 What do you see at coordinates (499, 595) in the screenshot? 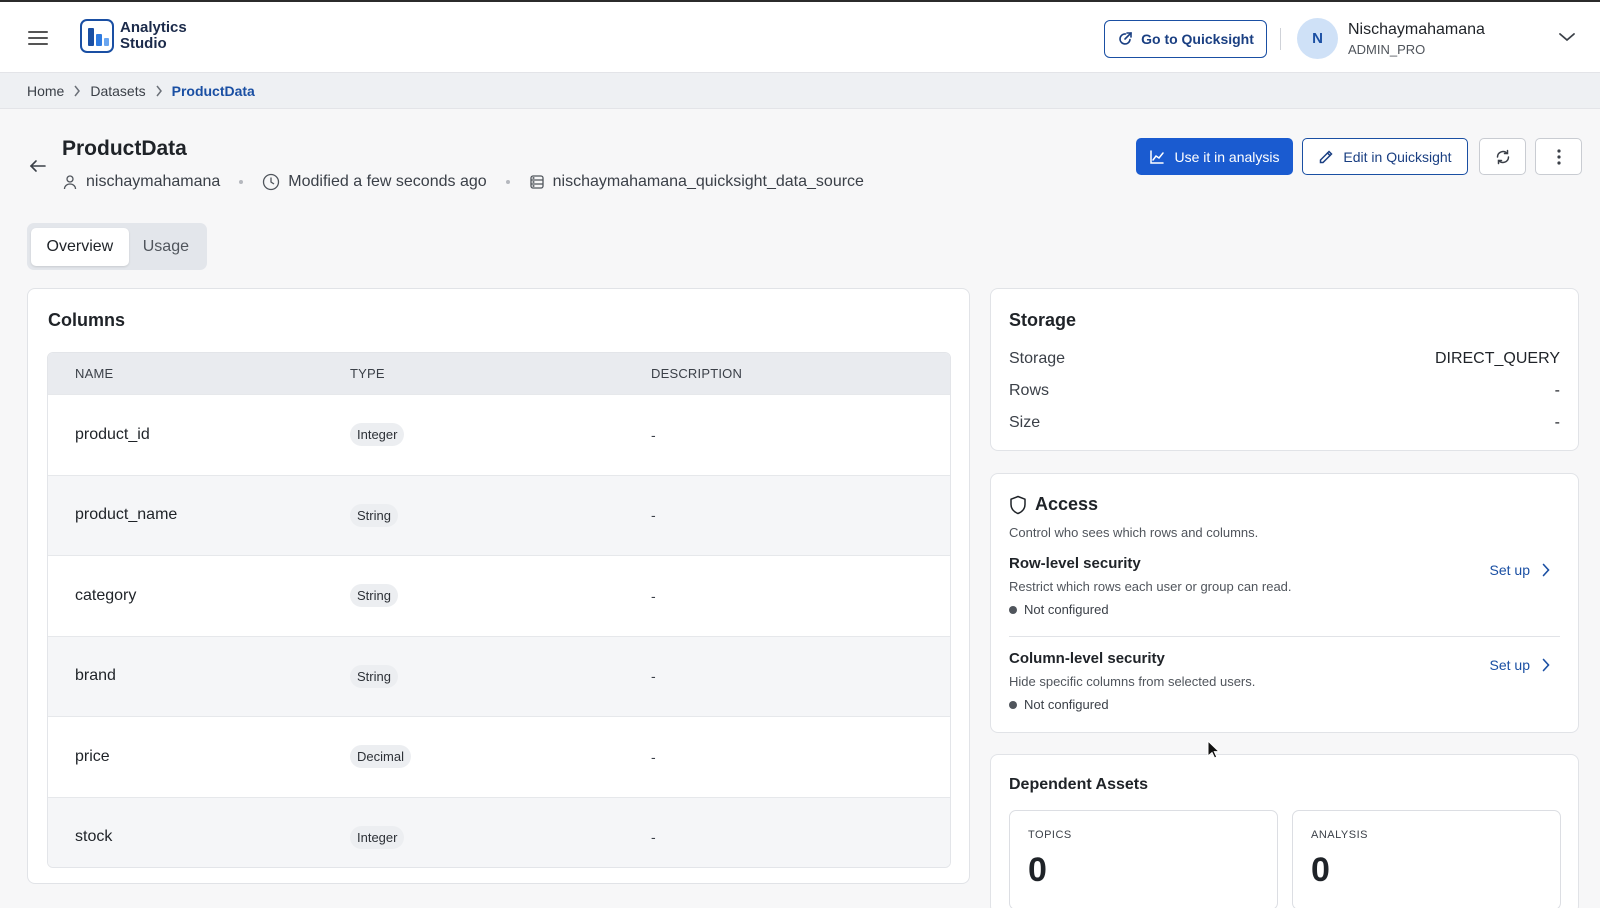
I see `table-row: category String -` at bounding box center [499, 595].